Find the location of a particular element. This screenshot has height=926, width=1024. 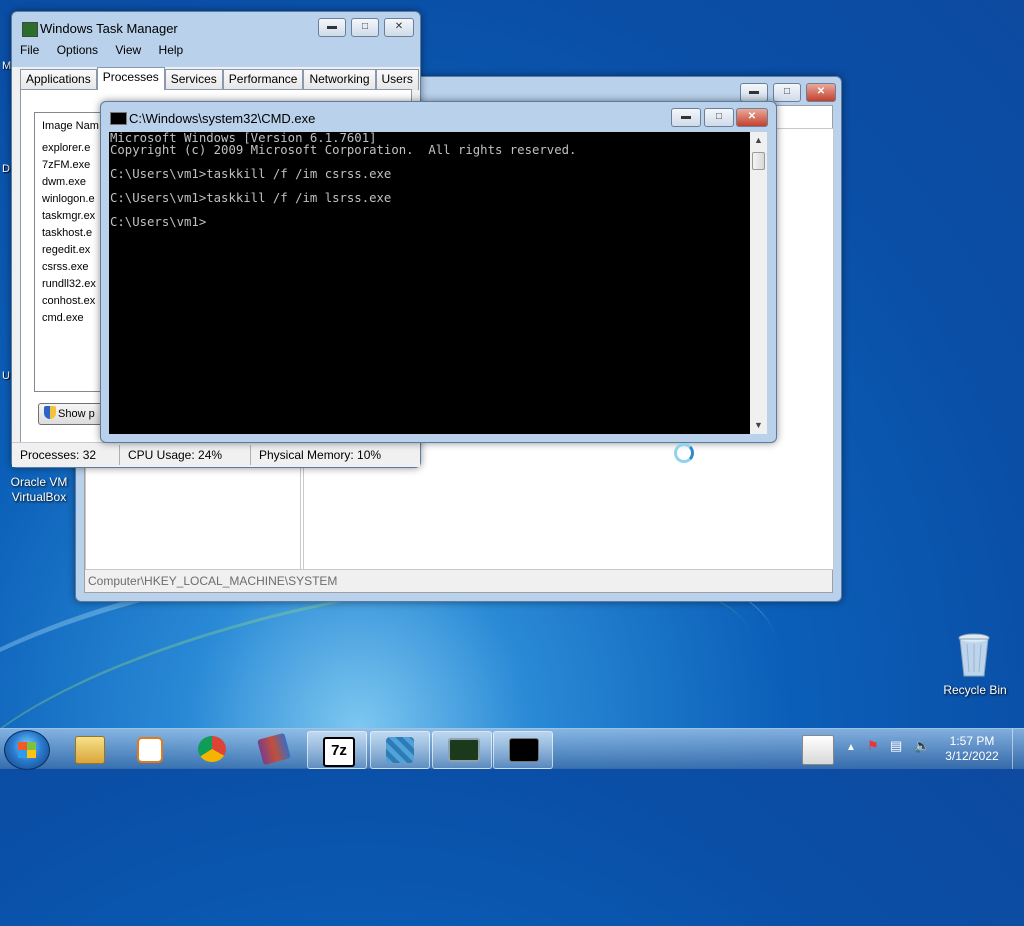

taskbar-7zip: 7z is located at coordinates (337, 750).